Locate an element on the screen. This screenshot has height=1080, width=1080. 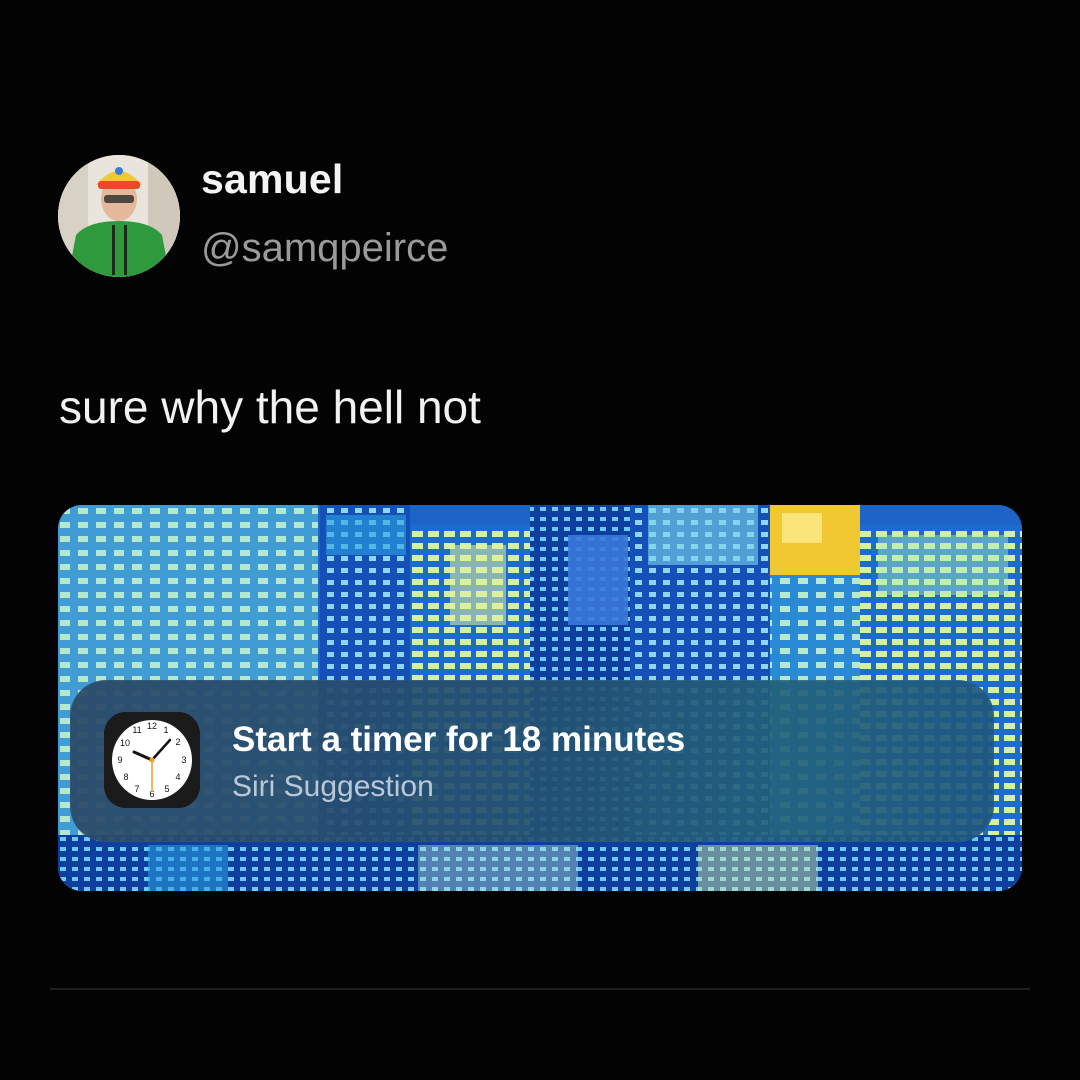
clock-number: 11 is located at coordinates (136, 730).